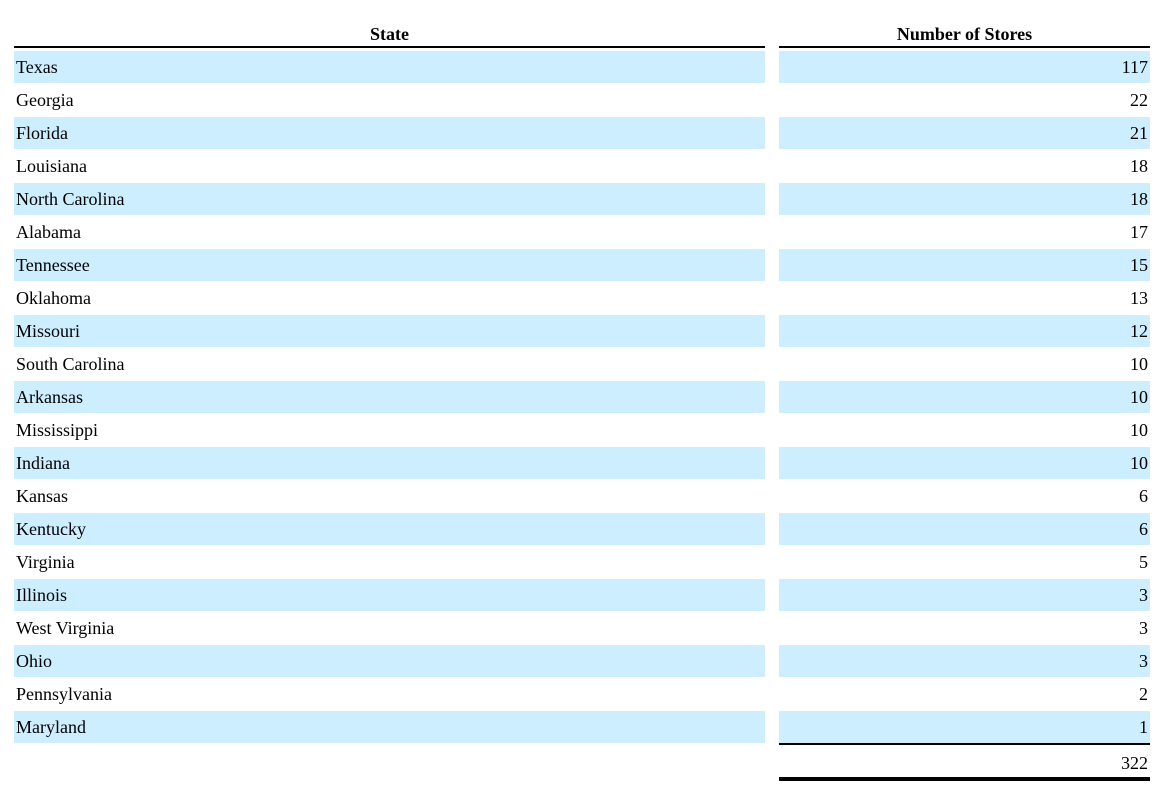  I want to click on cell-state: Illinois, so click(389, 595).